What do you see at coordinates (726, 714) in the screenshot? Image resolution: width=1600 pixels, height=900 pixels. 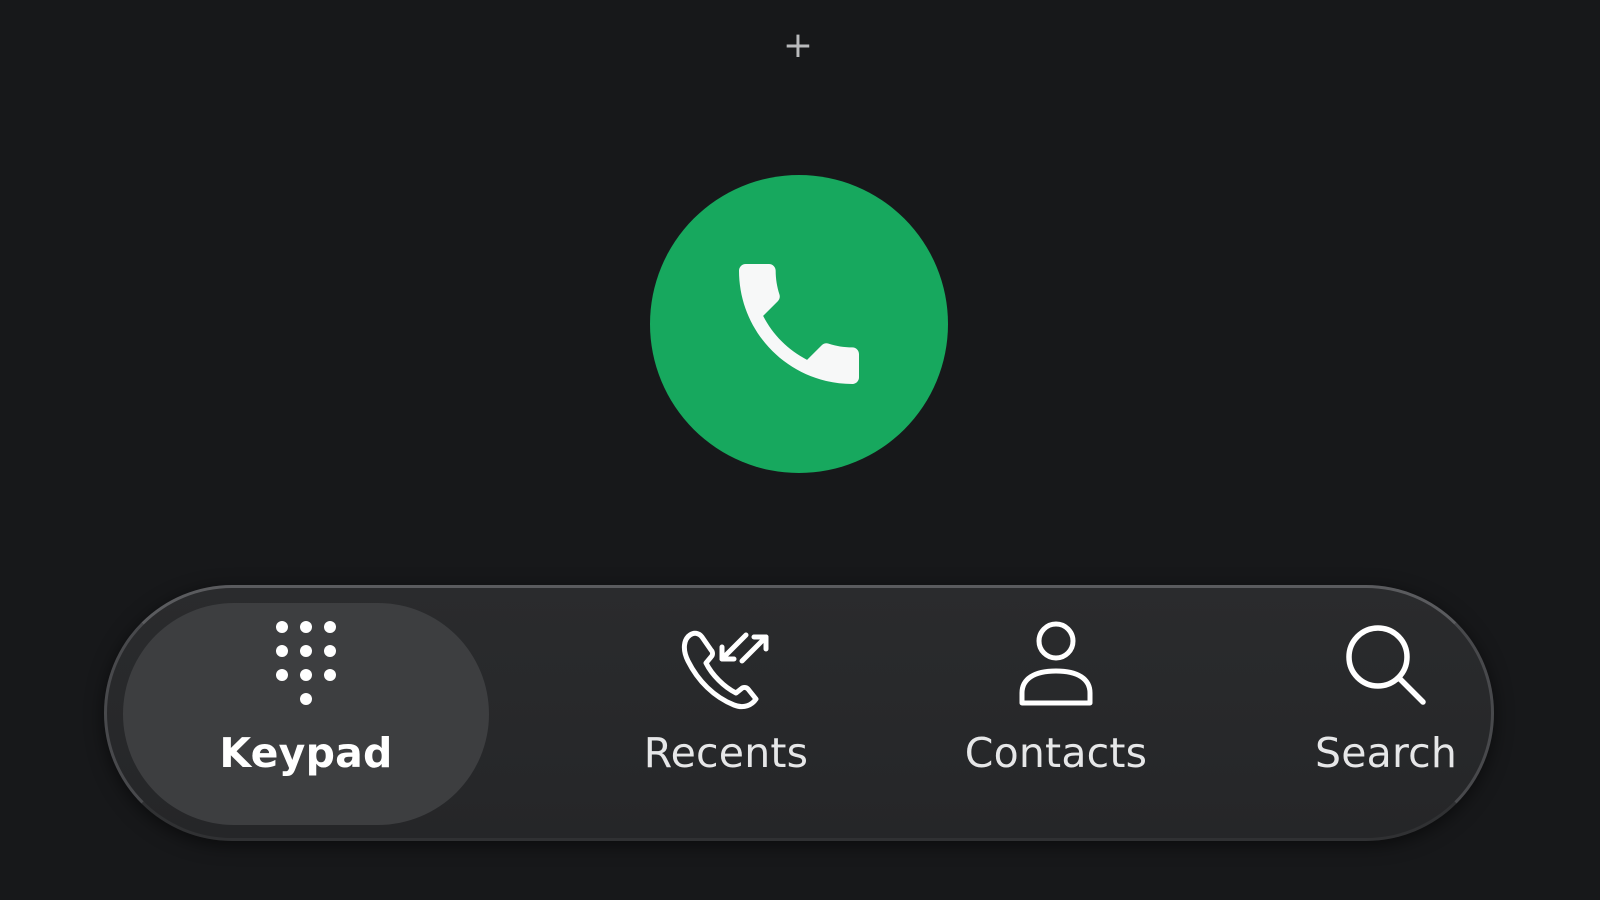 I see `tab-recents: Recents` at bounding box center [726, 714].